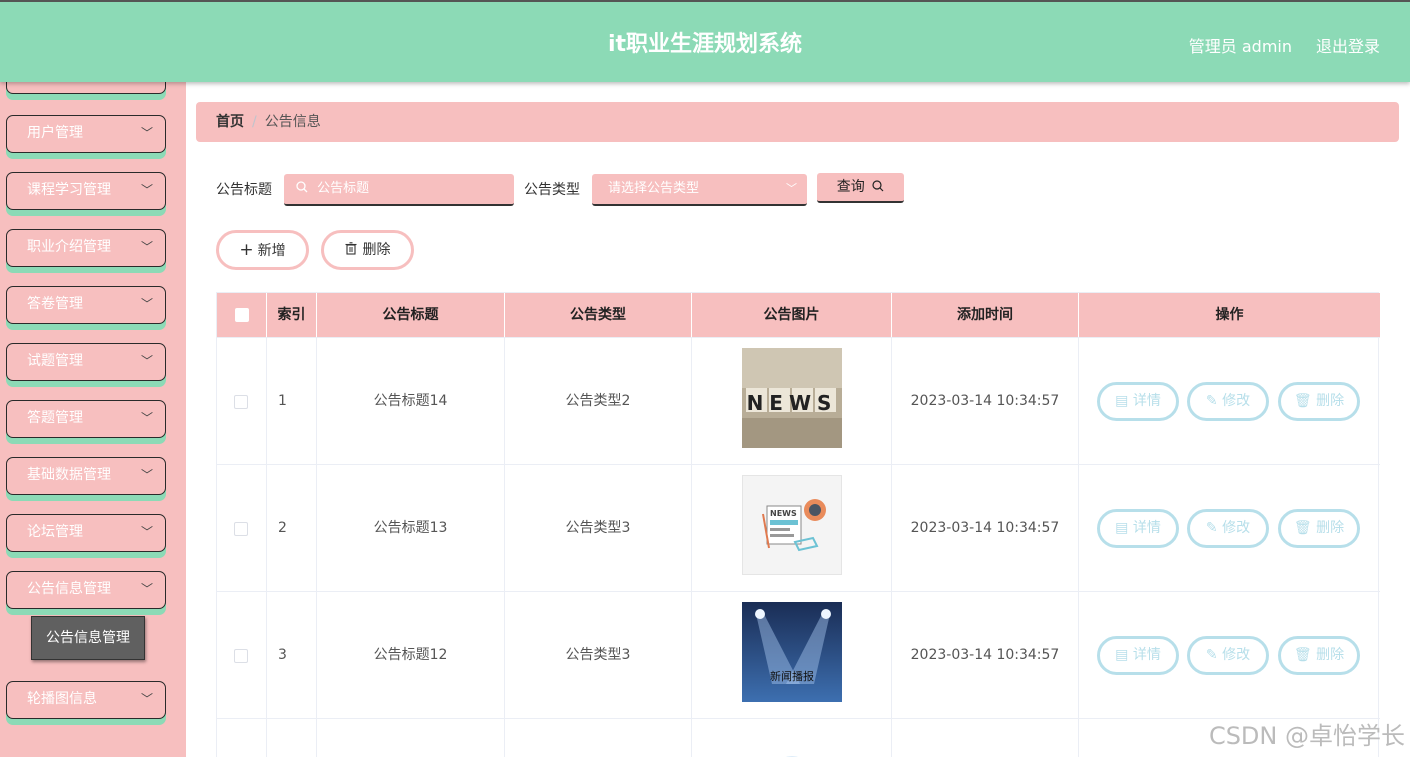 This screenshot has height=757, width=1410. I want to click on table-header: 索引 公告标题 公告类型 公告图片 添加时间 操作, so click(798, 315).